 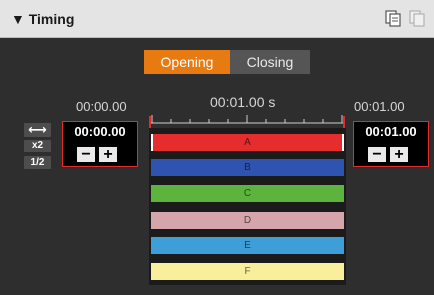 What do you see at coordinates (150, 122) in the screenshot?
I see `start-marker` at bounding box center [150, 122].